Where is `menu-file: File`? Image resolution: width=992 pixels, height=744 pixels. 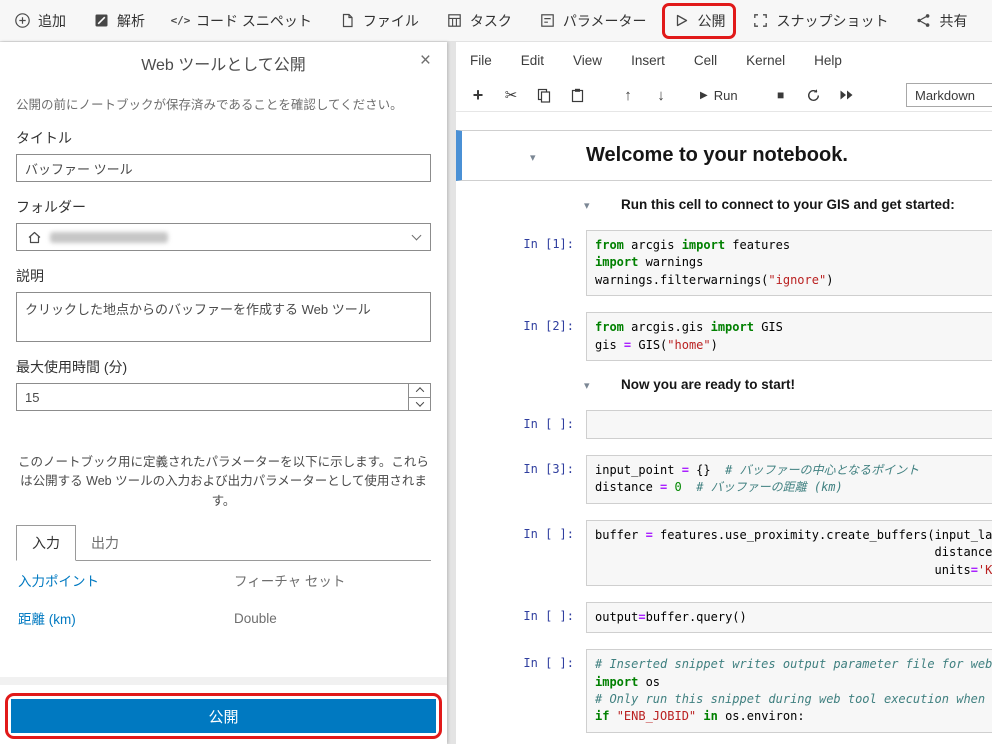 menu-file: File is located at coordinates (481, 60).